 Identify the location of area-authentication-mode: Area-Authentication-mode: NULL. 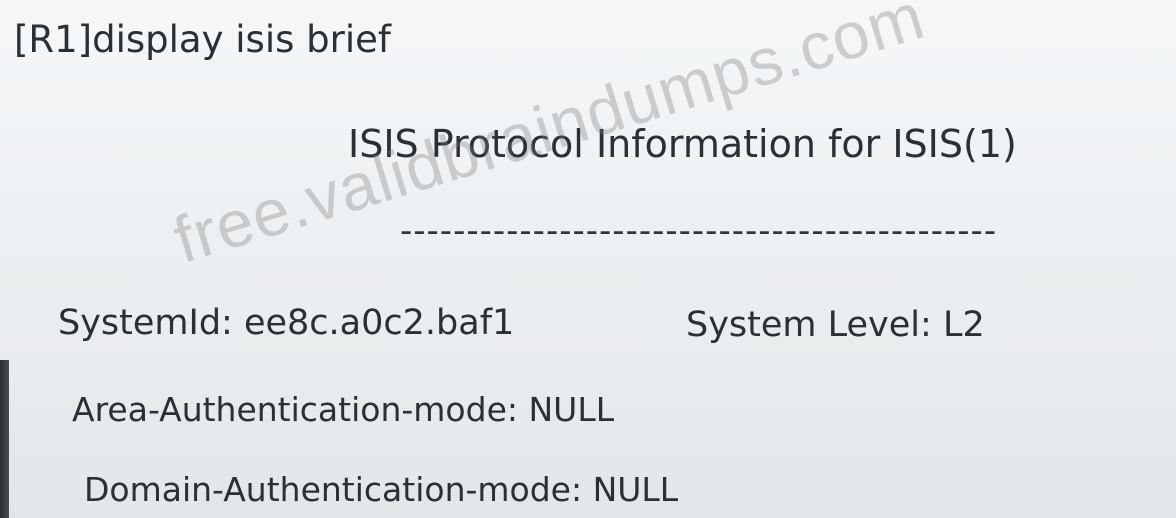
(343, 409).